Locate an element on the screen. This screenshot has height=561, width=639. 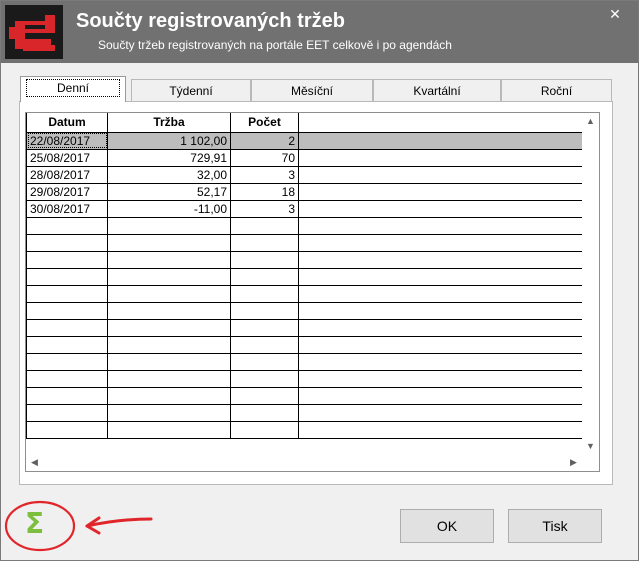
table-header-row: Datum Tržba Počet is located at coordinates (304, 123).